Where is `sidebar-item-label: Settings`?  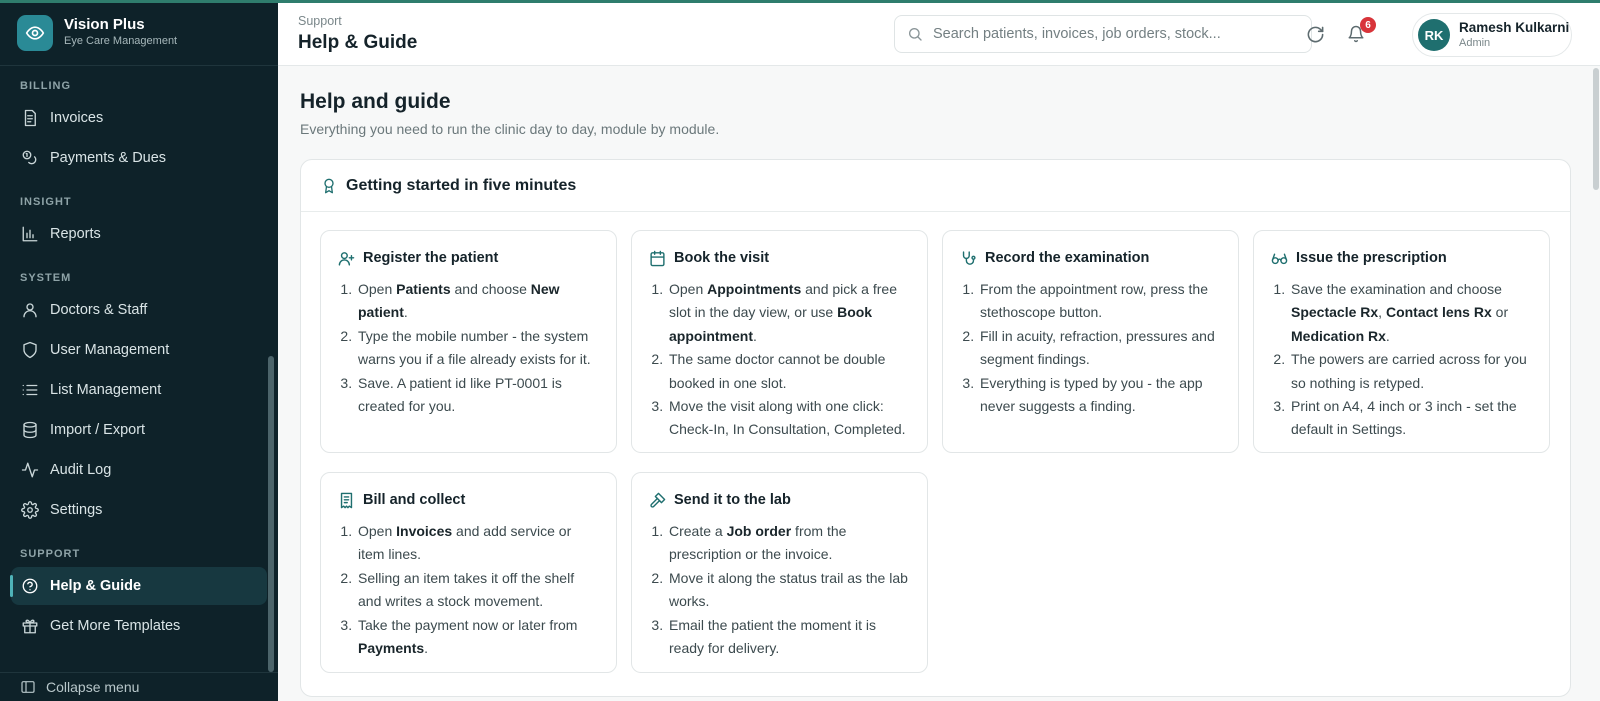 sidebar-item-label: Settings is located at coordinates (76, 510).